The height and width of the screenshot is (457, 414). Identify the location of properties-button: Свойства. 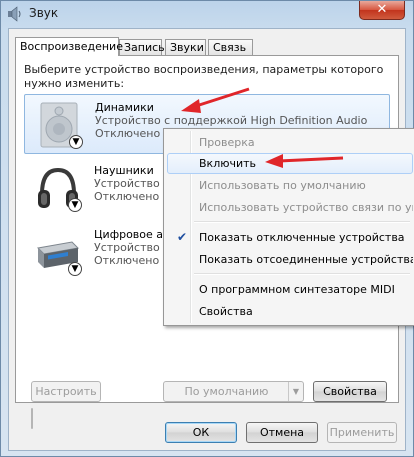
(350, 391).